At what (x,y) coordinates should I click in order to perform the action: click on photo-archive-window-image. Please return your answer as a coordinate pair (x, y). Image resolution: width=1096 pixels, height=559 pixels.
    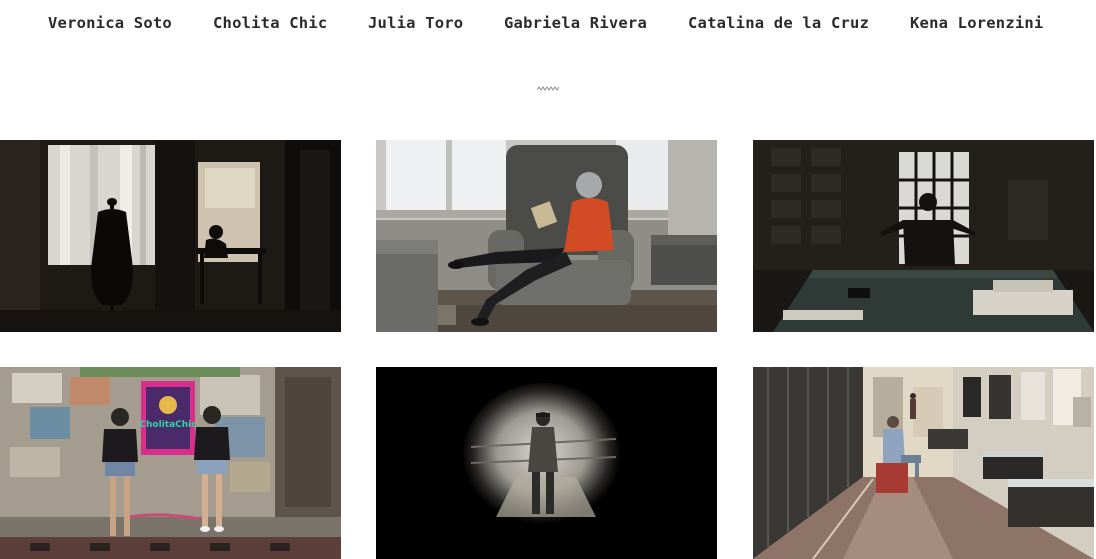
    Looking at the image, I should click on (923, 236).